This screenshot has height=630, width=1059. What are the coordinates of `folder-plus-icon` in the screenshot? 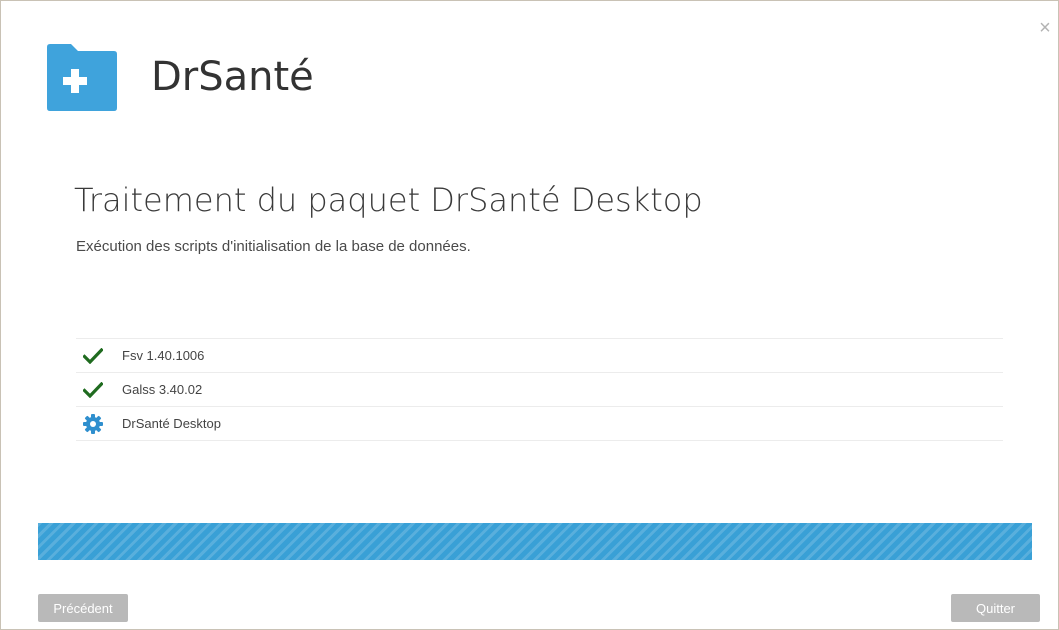 It's located at (82, 77).